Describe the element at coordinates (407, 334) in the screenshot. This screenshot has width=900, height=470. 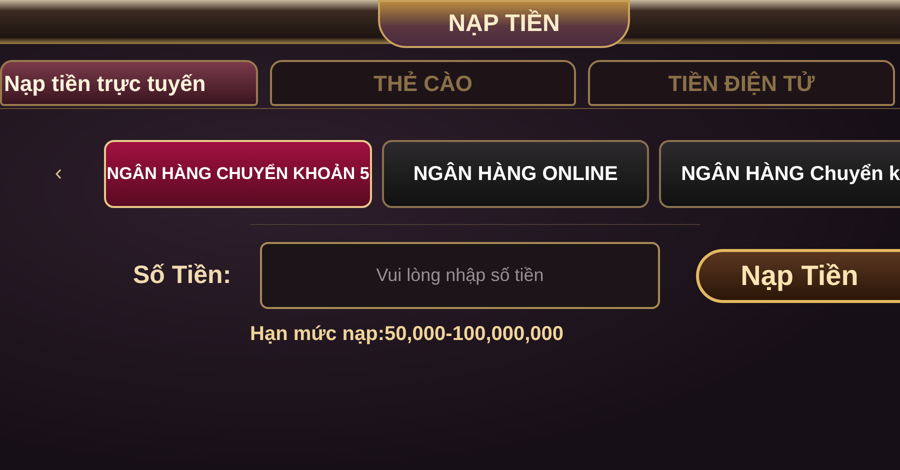
I see `deposit-limit-text: Hạn mức nạp:50,000-100,000,000` at that location.